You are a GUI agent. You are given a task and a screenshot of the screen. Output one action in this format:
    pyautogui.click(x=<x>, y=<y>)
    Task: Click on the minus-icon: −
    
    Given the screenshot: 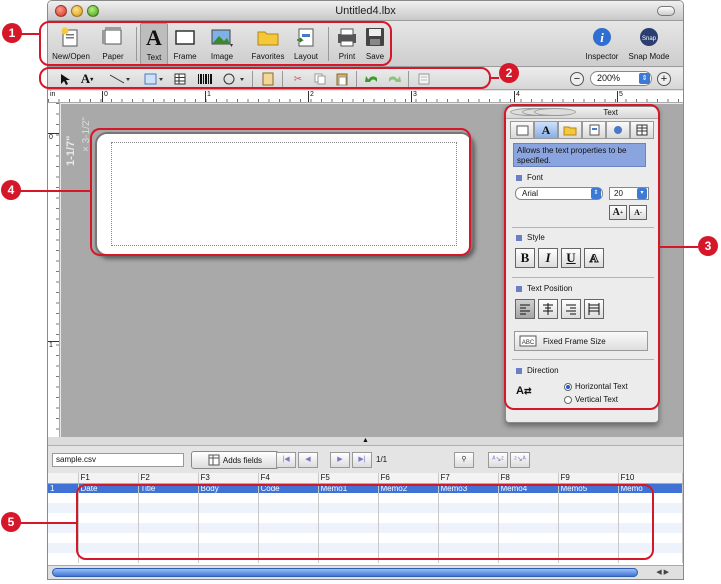 What is the action you would take?
    pyautogui.click(x=577, y=79)
    